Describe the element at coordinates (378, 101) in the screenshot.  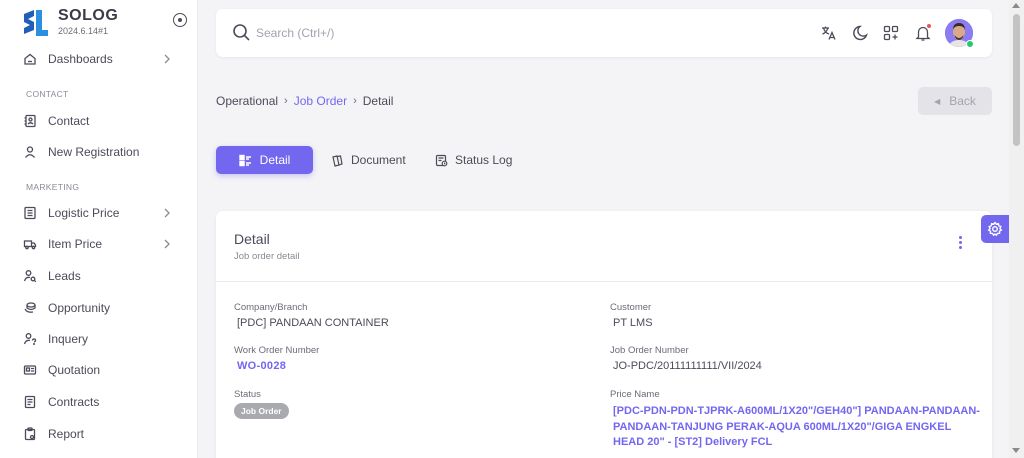
I see `breadcrumb-current: Detail` at that location.